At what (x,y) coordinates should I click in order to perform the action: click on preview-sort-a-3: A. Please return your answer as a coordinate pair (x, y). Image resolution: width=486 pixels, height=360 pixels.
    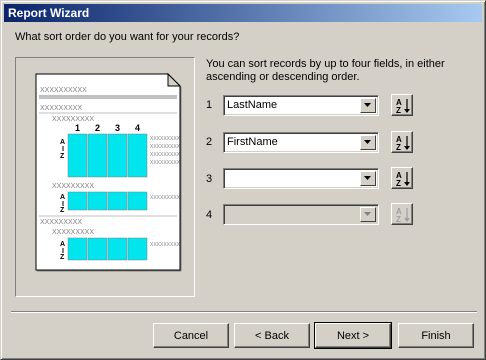
    Looking at the image, I should click on (62, 244).